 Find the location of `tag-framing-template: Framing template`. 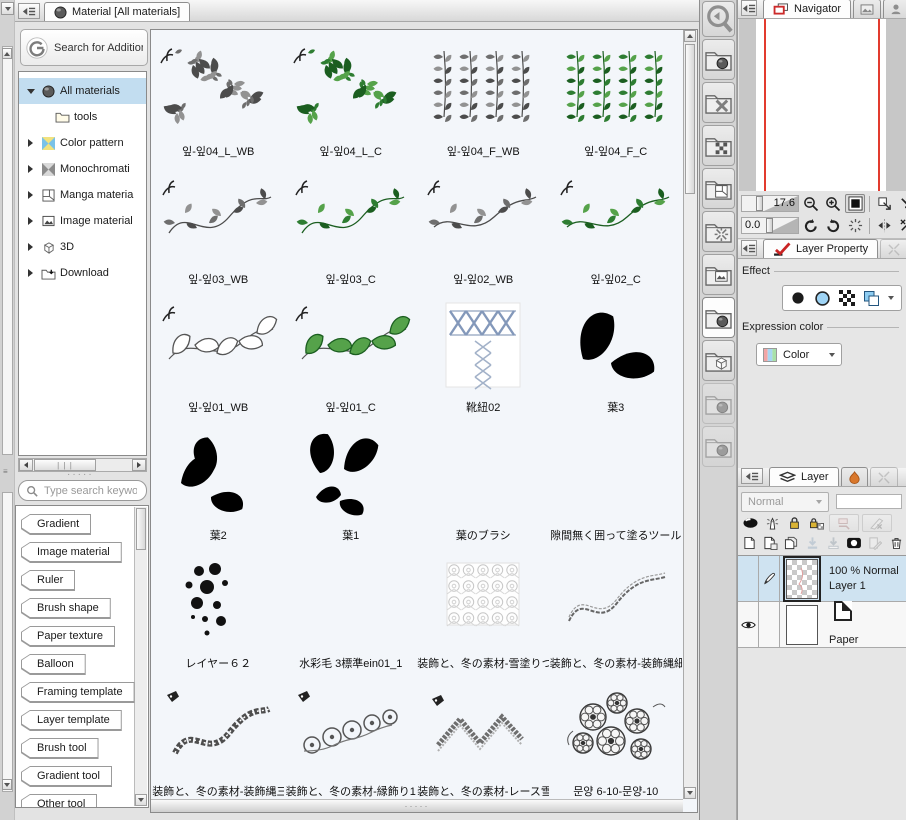

tag-framing-template: Framing template is located at coordinates (78, 692).